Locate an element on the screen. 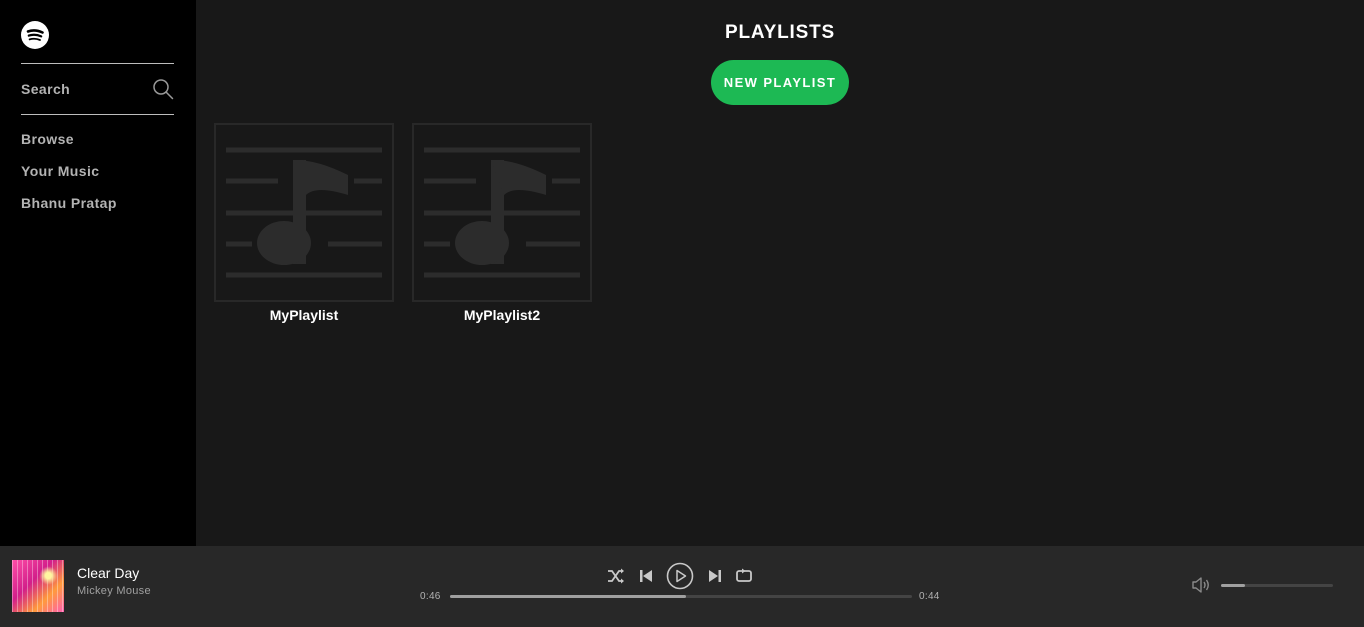 The width and height of the screenshot is (1364, 627). search-input: Search is located at coordinates (97, 89).